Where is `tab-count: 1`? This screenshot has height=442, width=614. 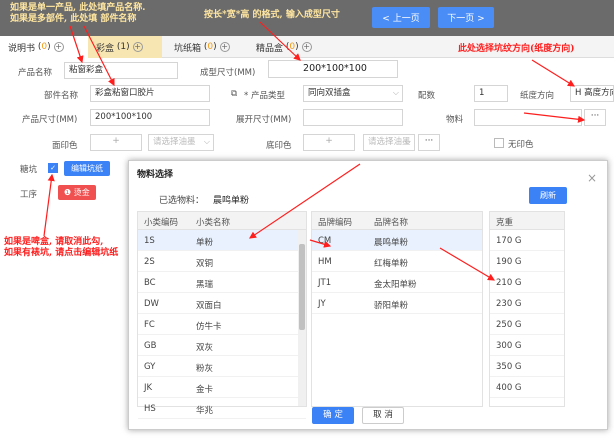 tab-count: 1 is located at coordinates (123, 47).